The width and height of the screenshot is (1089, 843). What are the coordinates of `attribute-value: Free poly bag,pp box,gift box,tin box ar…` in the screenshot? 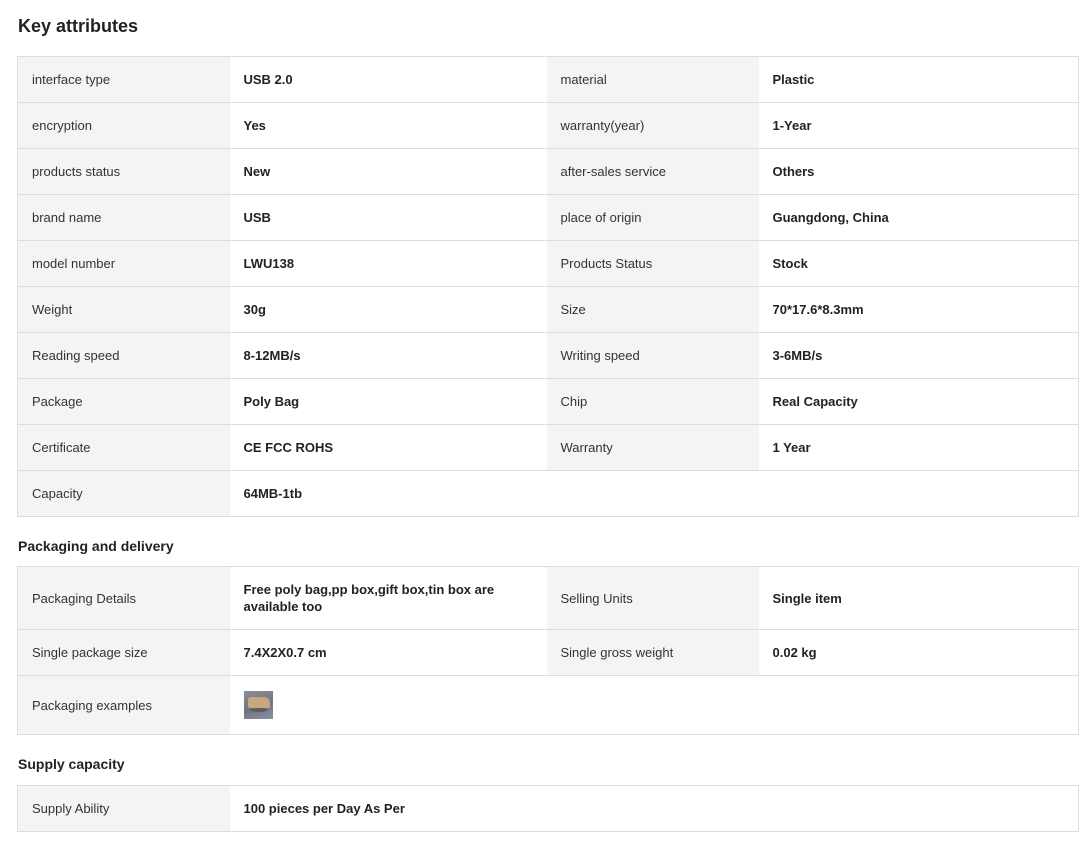 It's located at (388, 598).